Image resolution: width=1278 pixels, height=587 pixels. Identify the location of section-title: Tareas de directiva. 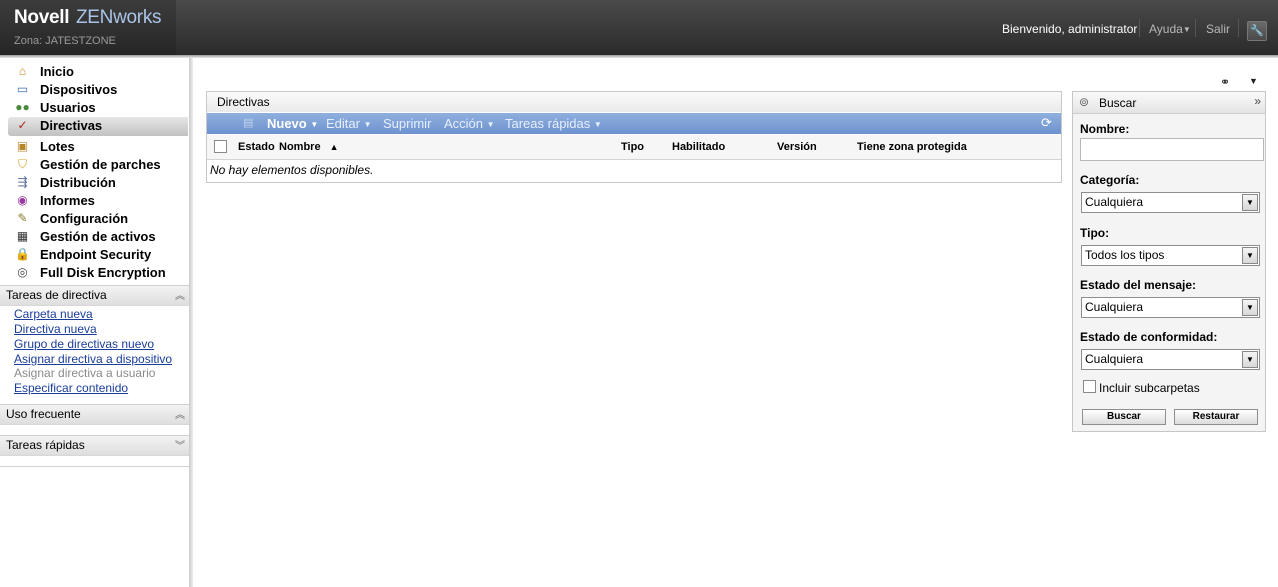
(56, 295).